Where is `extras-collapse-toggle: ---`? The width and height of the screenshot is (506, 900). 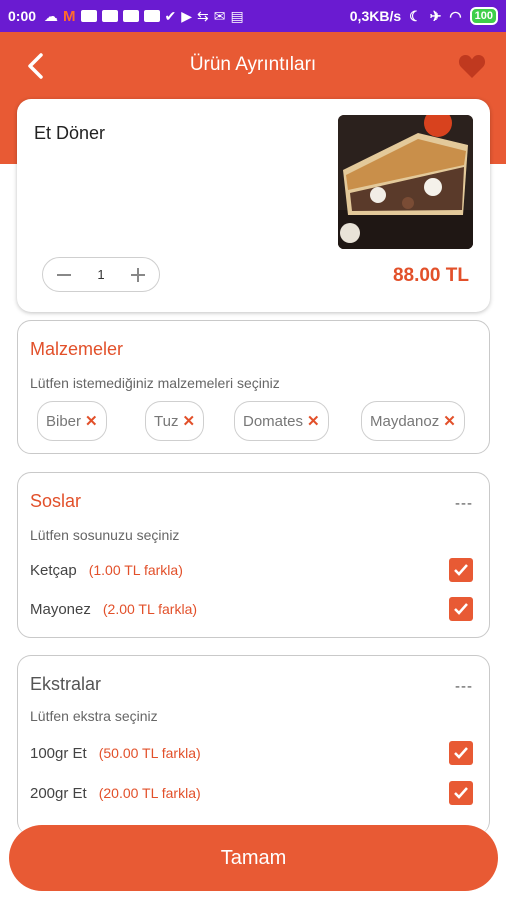
extras-collapse-toggle: --- is located at coordinates (464, 686).